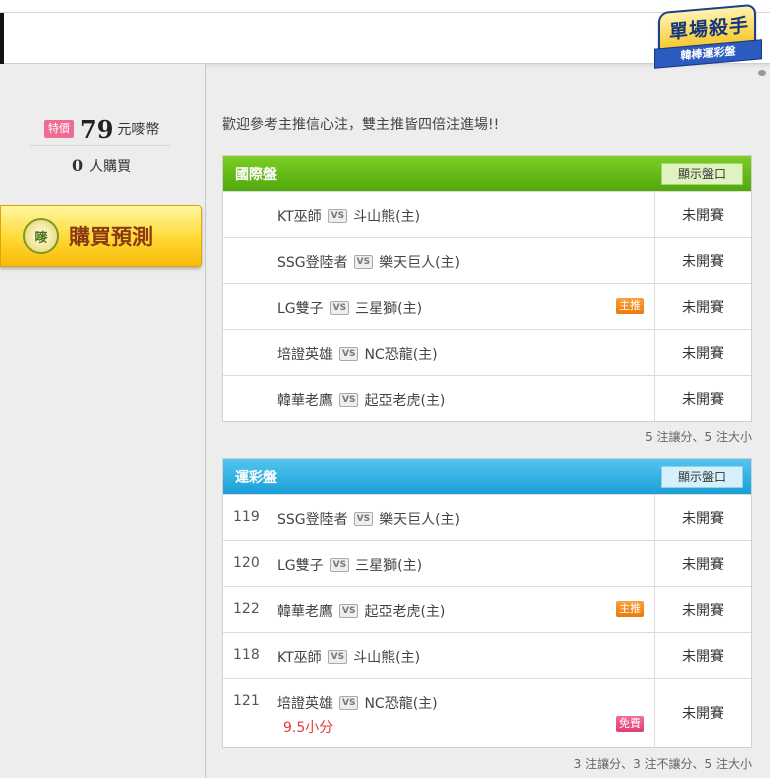  Describe the element at coordinates (308, 728) in the screenshot. I see `pick-value: 9.5小分` at that location.